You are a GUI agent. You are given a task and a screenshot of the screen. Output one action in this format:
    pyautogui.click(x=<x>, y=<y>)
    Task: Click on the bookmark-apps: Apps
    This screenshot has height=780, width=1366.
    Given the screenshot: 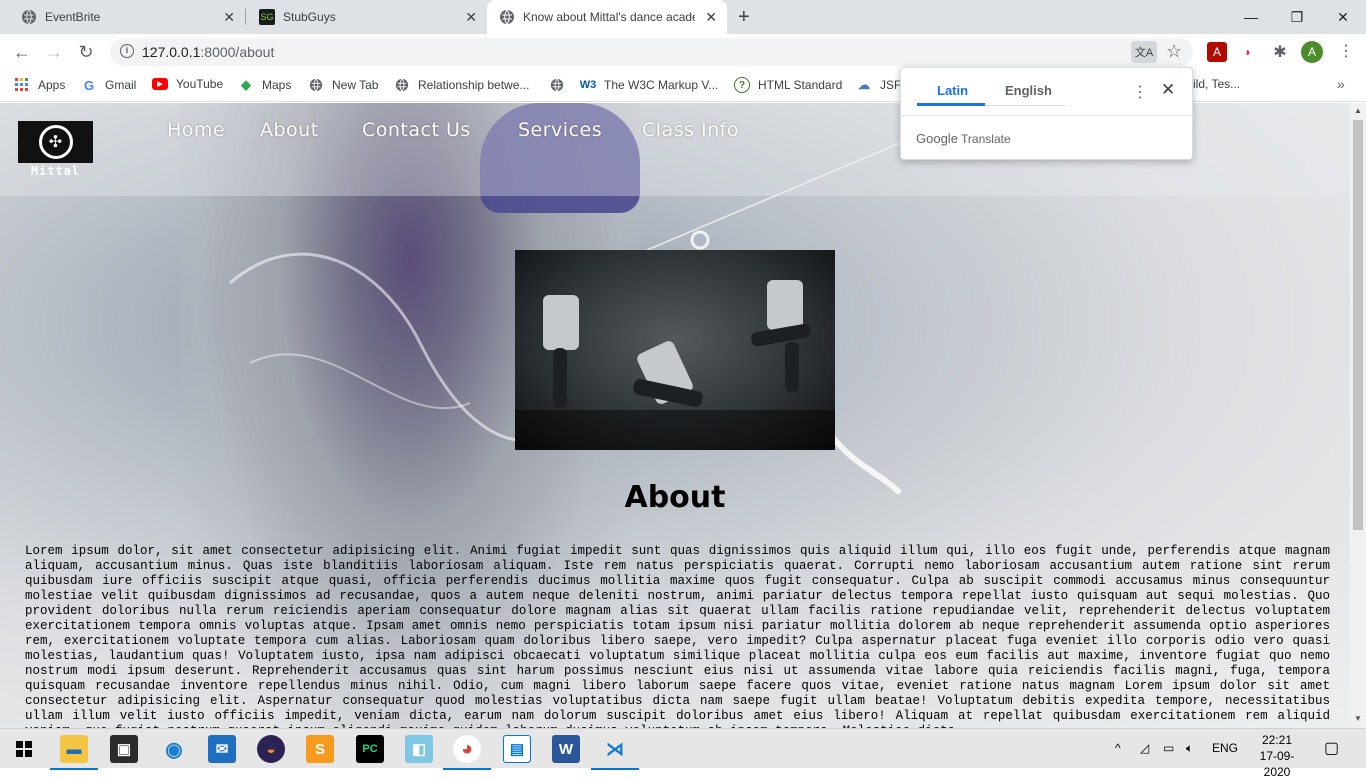 What is the action you would take?
    pyautogui.click(x=39, y=85)
    